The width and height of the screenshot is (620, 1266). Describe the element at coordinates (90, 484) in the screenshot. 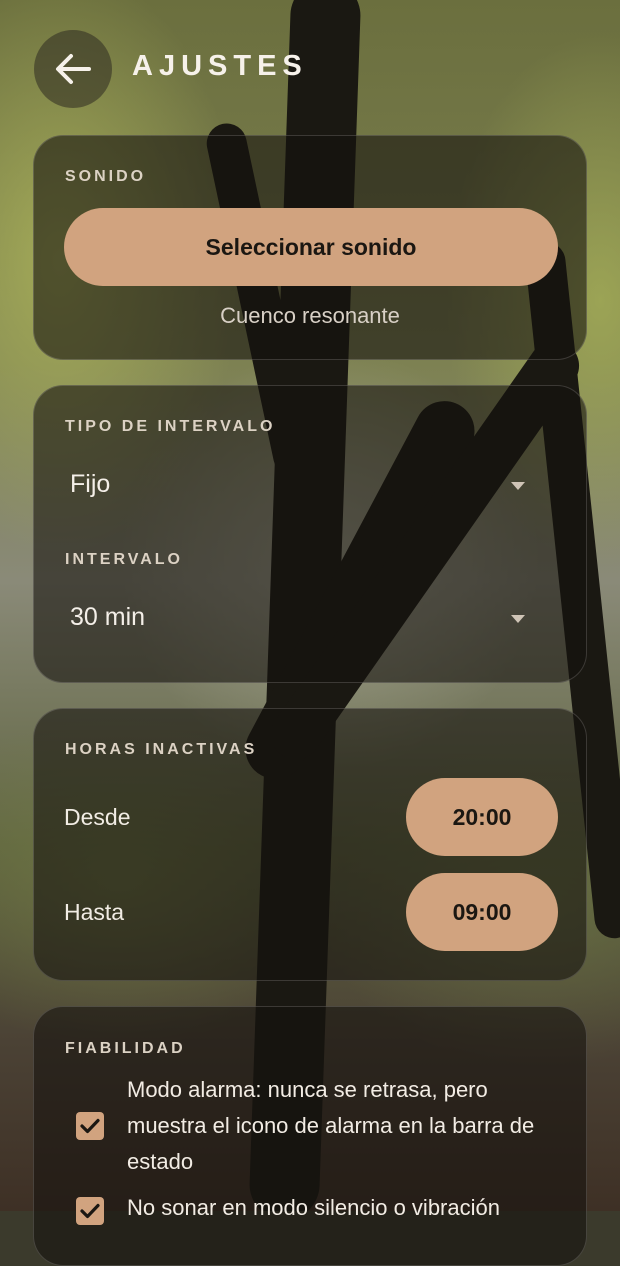

I see `interval-type-value: Fijo` at that location.